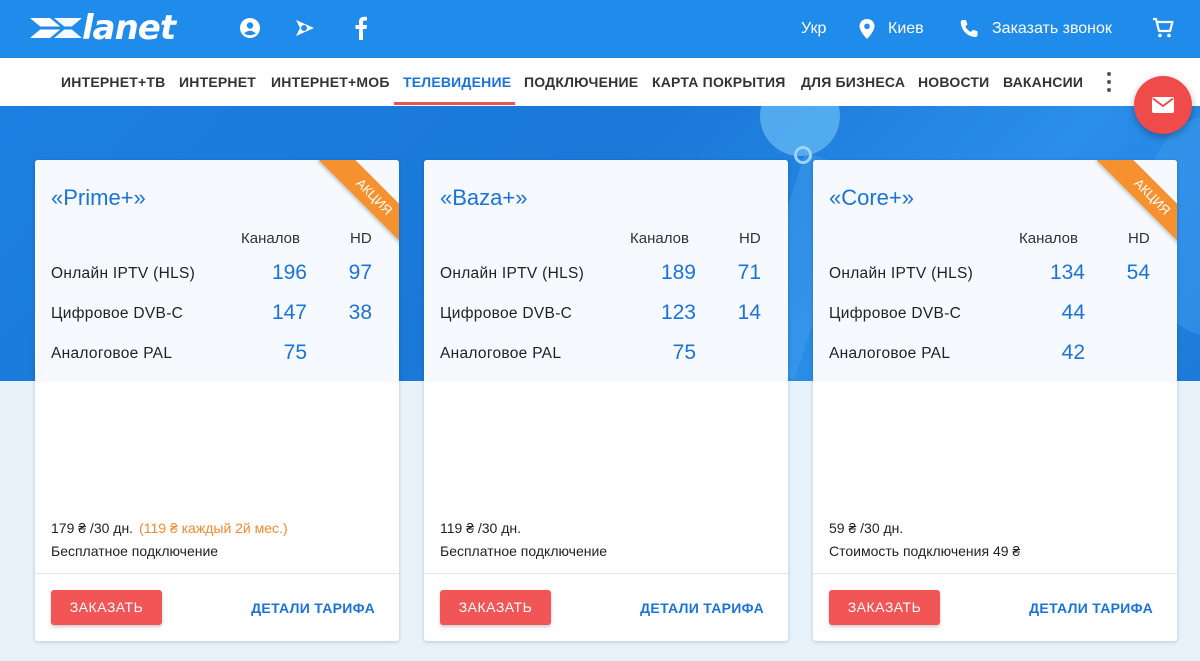  I want to click on nav-item-internet-mob: ИНТЕРНЕТ+МОБ, so click(330, 82).